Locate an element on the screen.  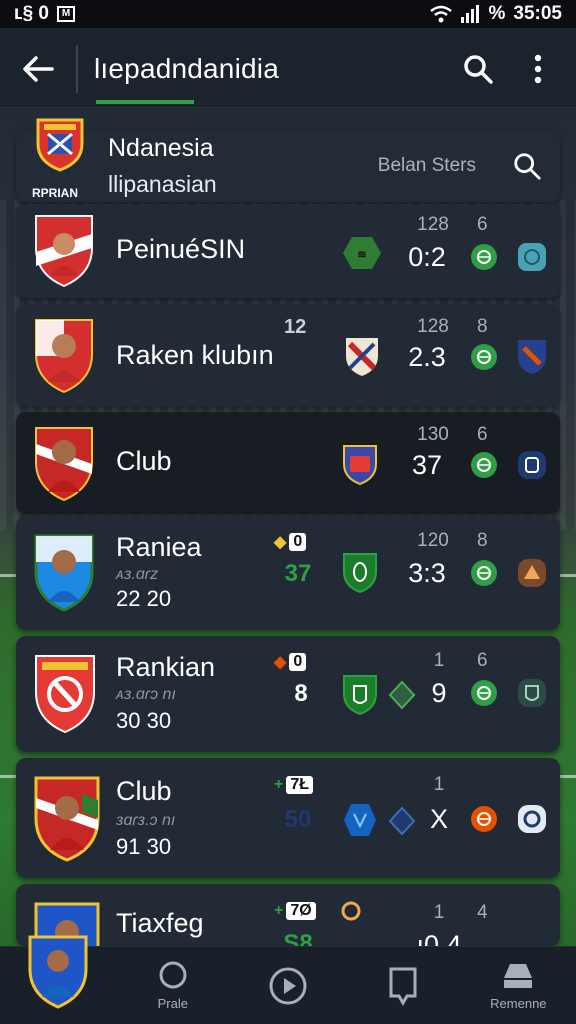
match-time: 91 30 is located at coordinates (144, 846).